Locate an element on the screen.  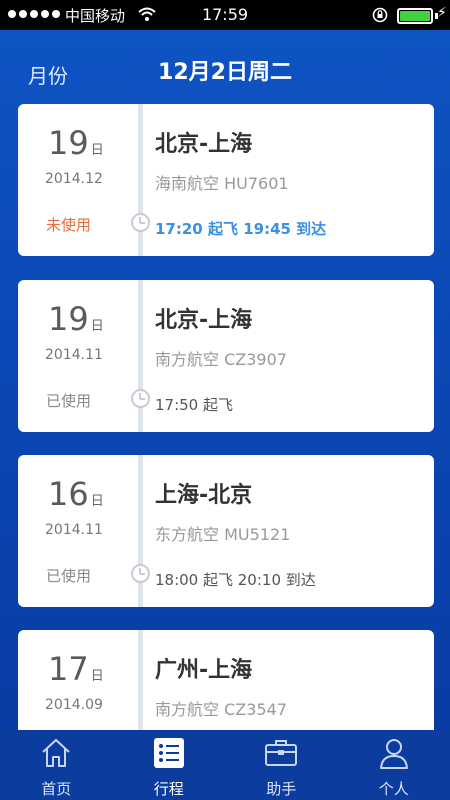
briefcase-icon is located at coordinates (281, 753).